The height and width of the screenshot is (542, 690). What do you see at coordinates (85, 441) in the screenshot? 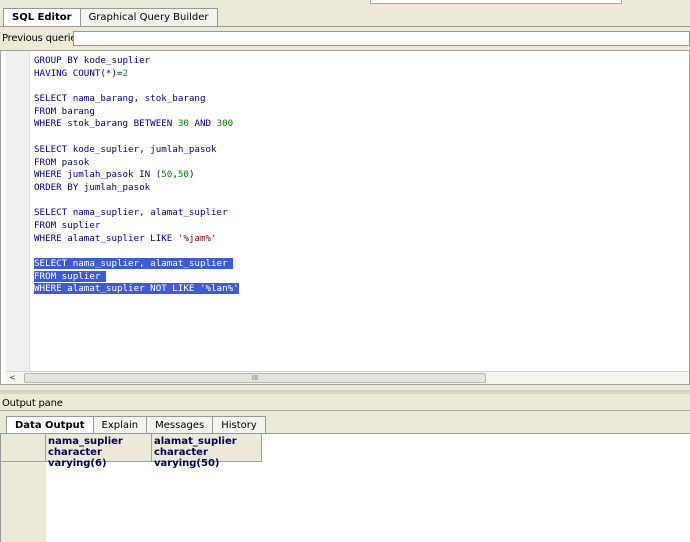
I see `column-name: nama_suplier` at bounding box center [85, 441].